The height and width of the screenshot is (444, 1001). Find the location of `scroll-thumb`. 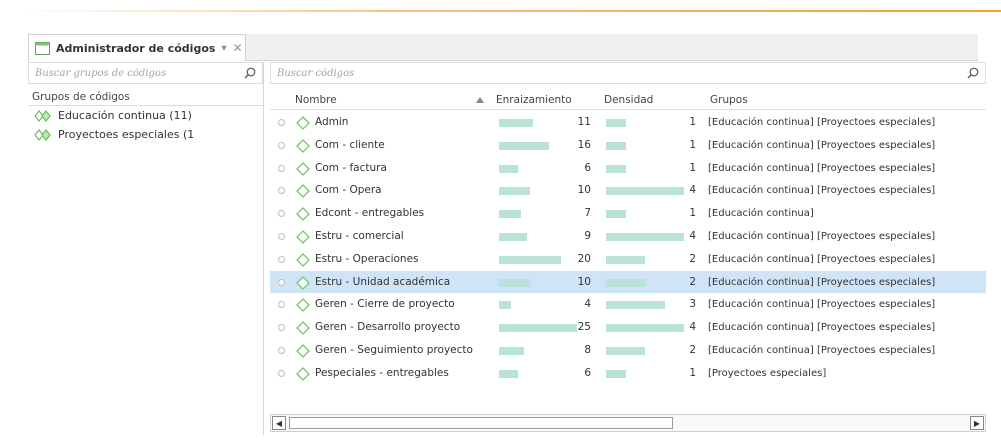

scroll-thumb is located at coordinates (481, 423).